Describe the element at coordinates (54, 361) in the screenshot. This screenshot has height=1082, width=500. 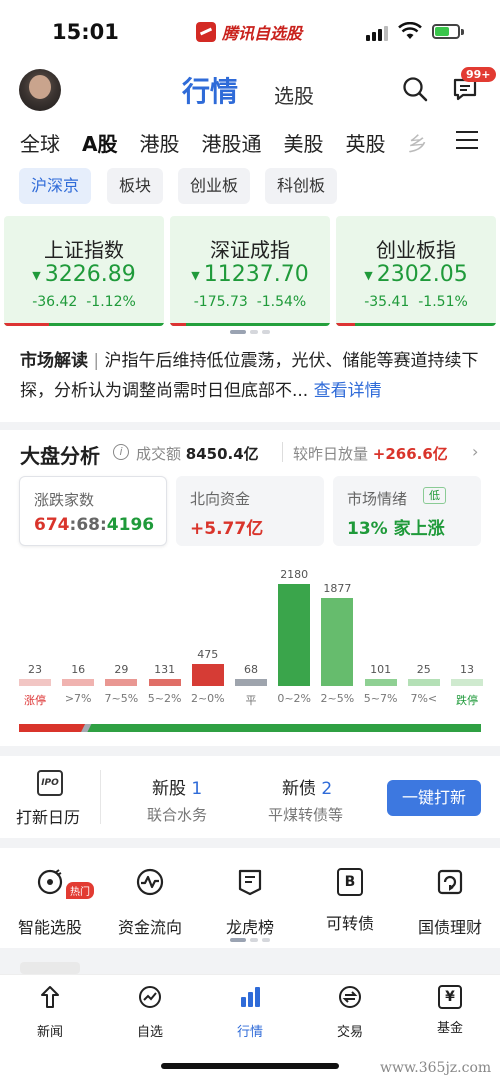
I see `interpretation-label: 市场解读` at that location.